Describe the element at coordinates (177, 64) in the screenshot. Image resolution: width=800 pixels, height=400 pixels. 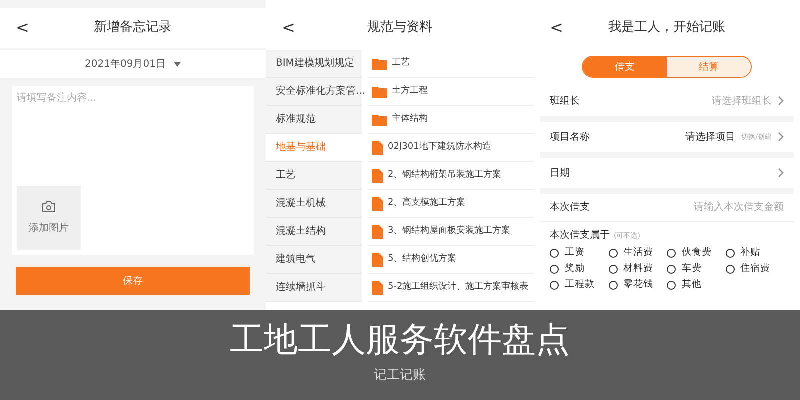
I see `dropdown-icon` at that location.